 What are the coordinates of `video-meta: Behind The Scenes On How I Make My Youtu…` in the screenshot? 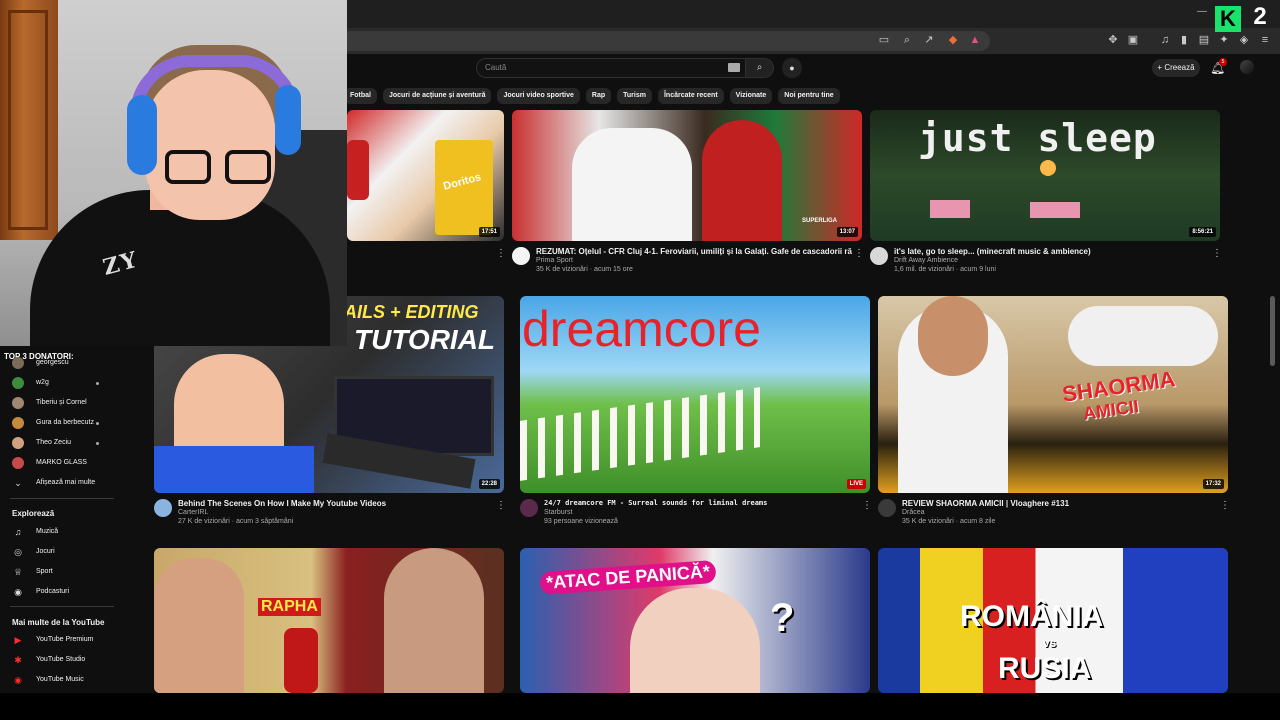 It's located at (324, 516).